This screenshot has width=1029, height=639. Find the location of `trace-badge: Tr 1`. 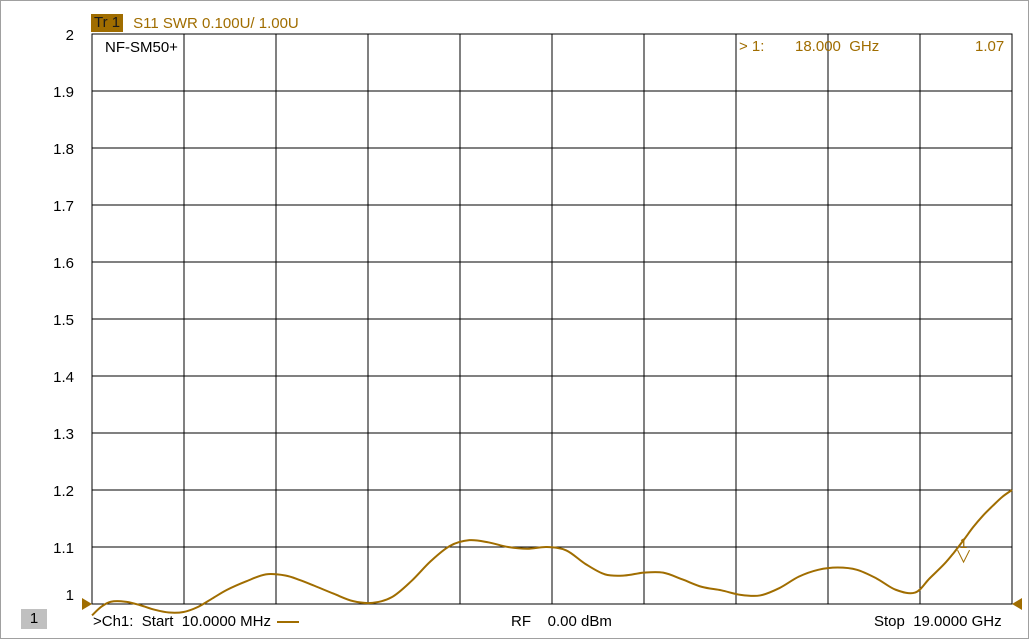

trace-badge: Tr 1 is located at coordinates (107, 23).